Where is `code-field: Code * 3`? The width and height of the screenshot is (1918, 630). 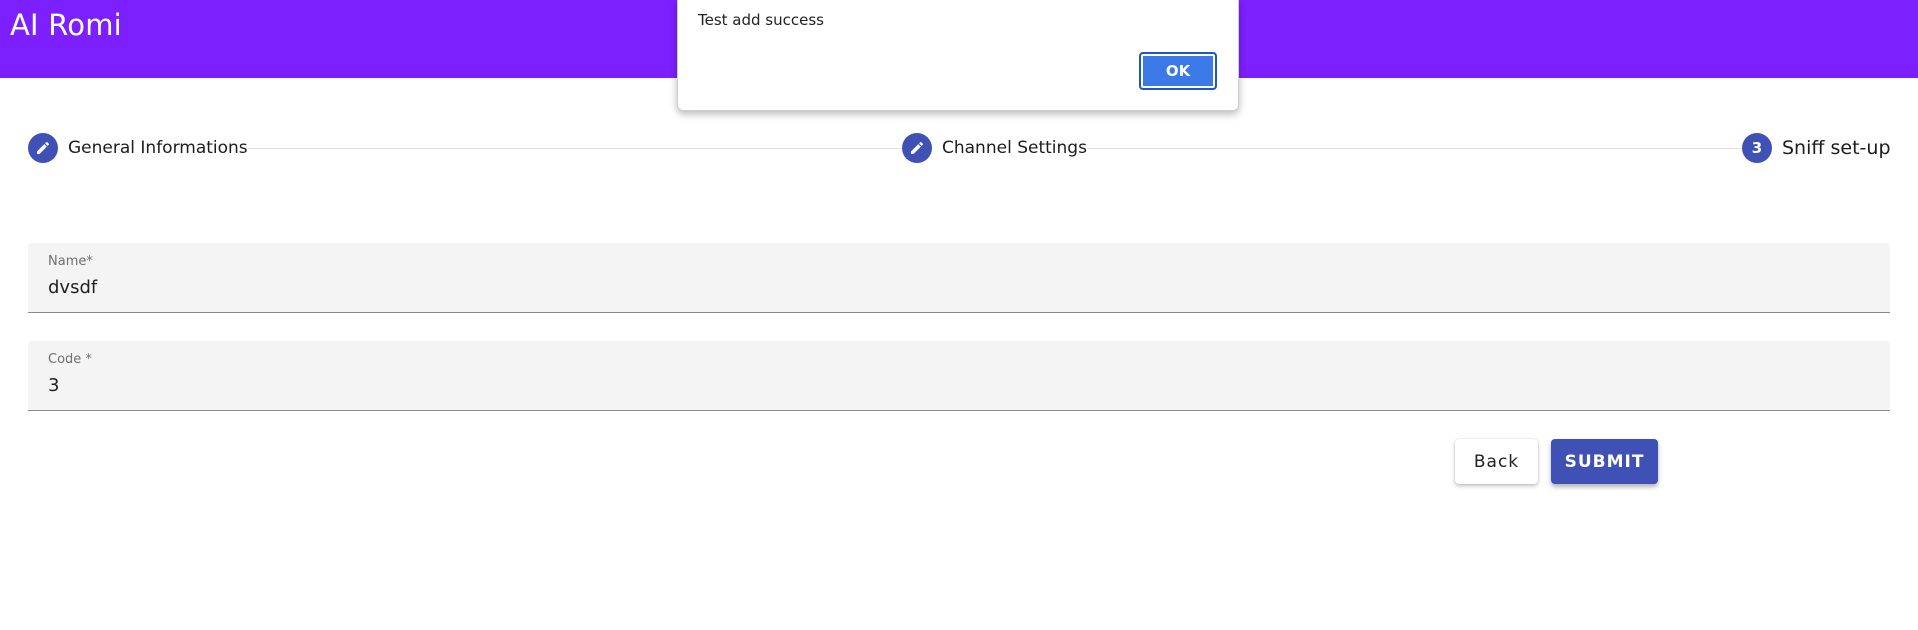 code-field: Code * 3 is located at coordinates (959, 376).